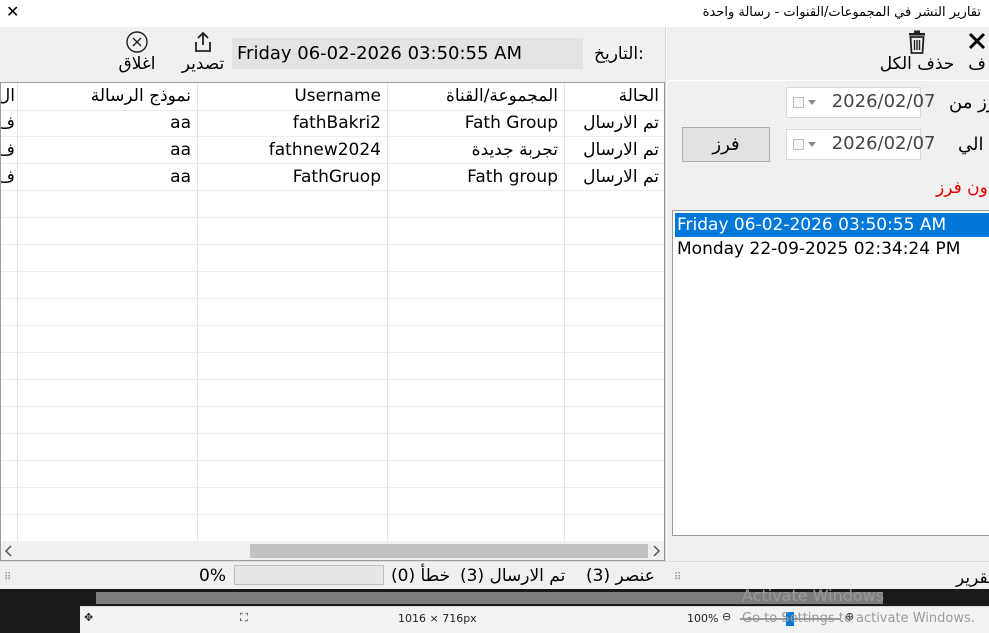 This screenshot has width=989, height=633. Describe the element at coordinates (514, 150) in the screenshot. I see `table-cell-group: تجربة جديدة` at that location.